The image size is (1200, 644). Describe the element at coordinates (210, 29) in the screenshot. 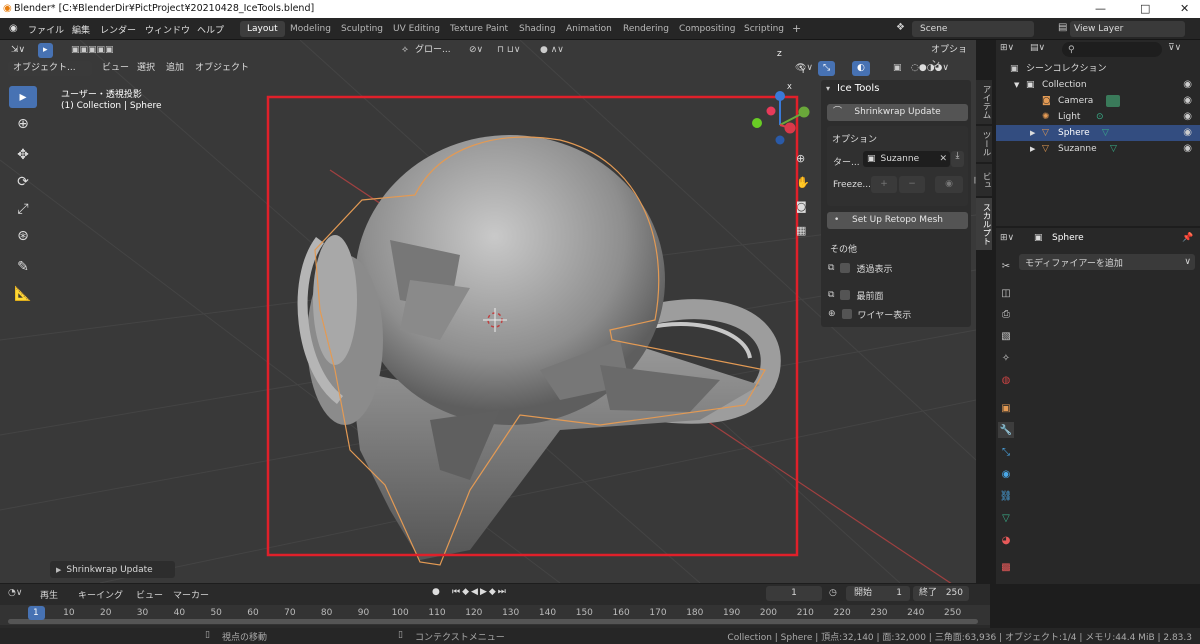

I see `menu-help: ヘルプ` at that location.